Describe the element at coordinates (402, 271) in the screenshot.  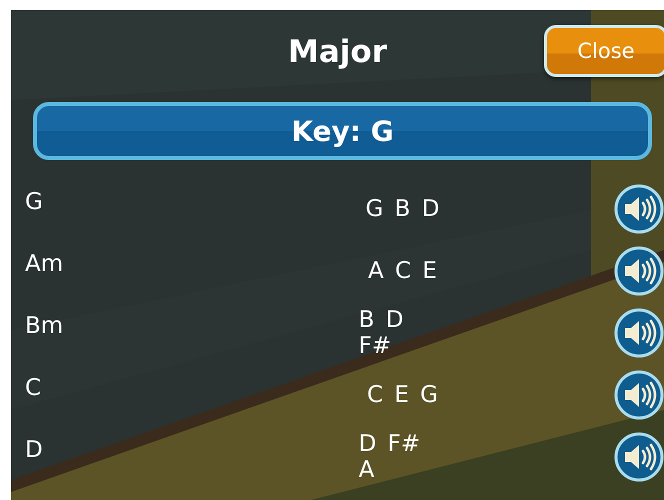
I see `chord-notes: A C E` at that location.